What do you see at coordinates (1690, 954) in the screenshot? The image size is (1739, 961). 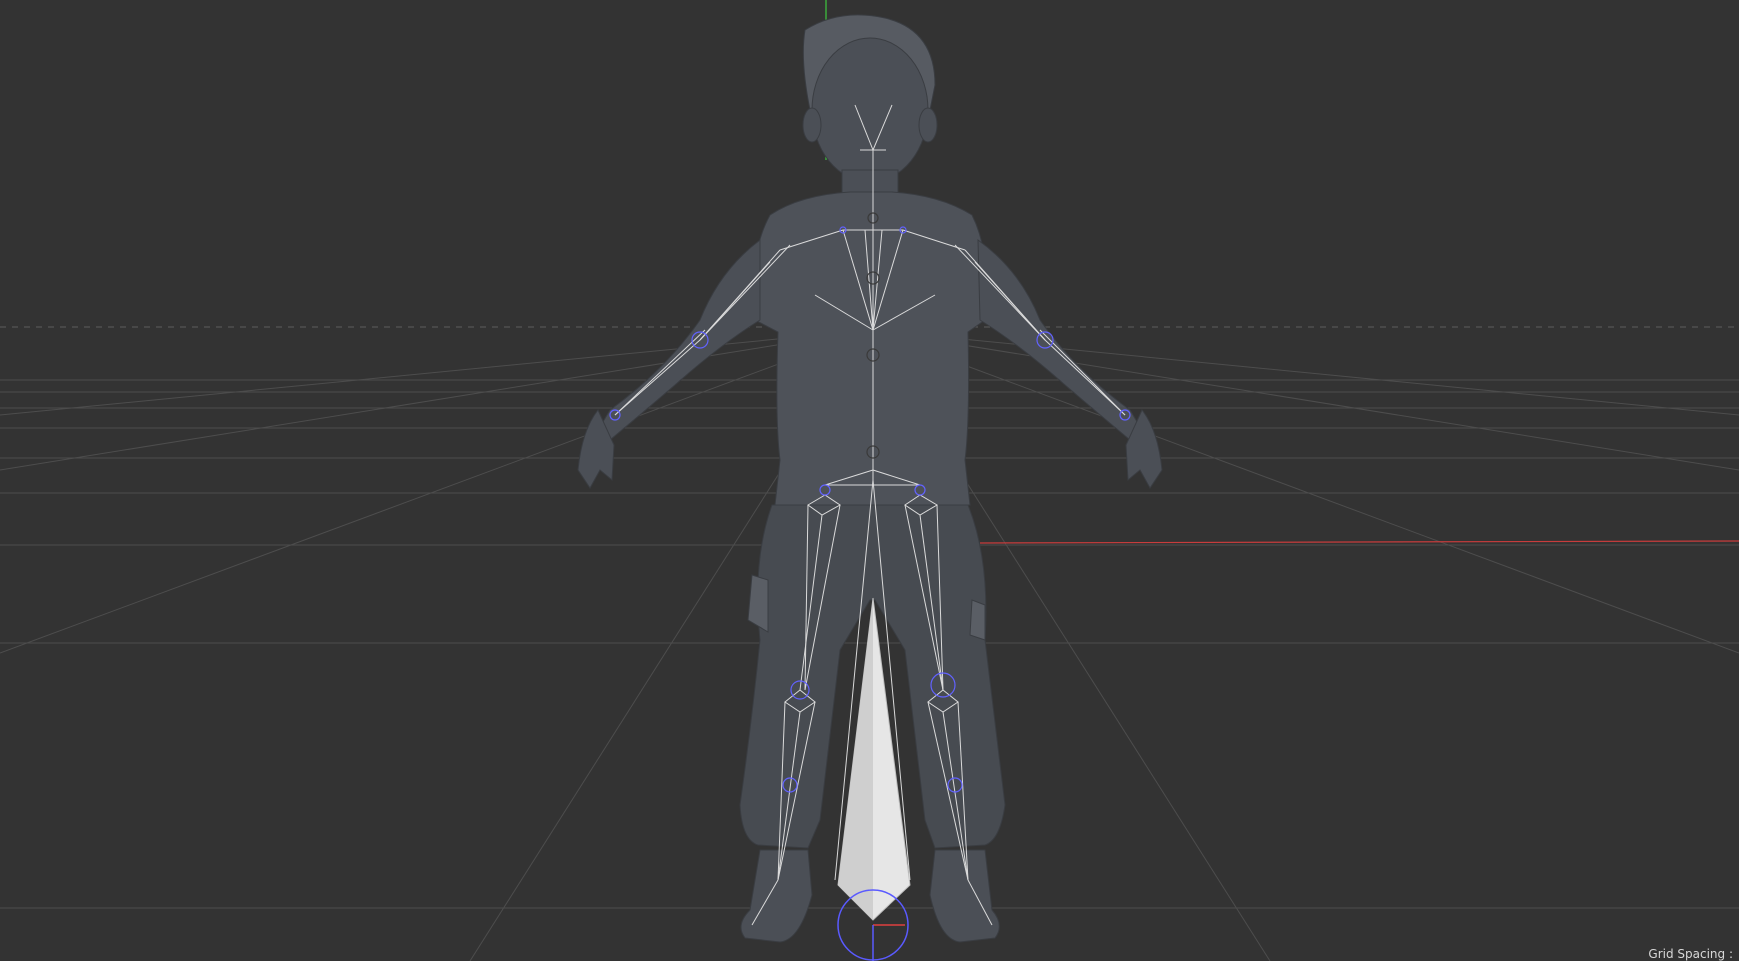 I see `grid-spacing-label: Grid Spacing :` at bounding box center [1690, 954].